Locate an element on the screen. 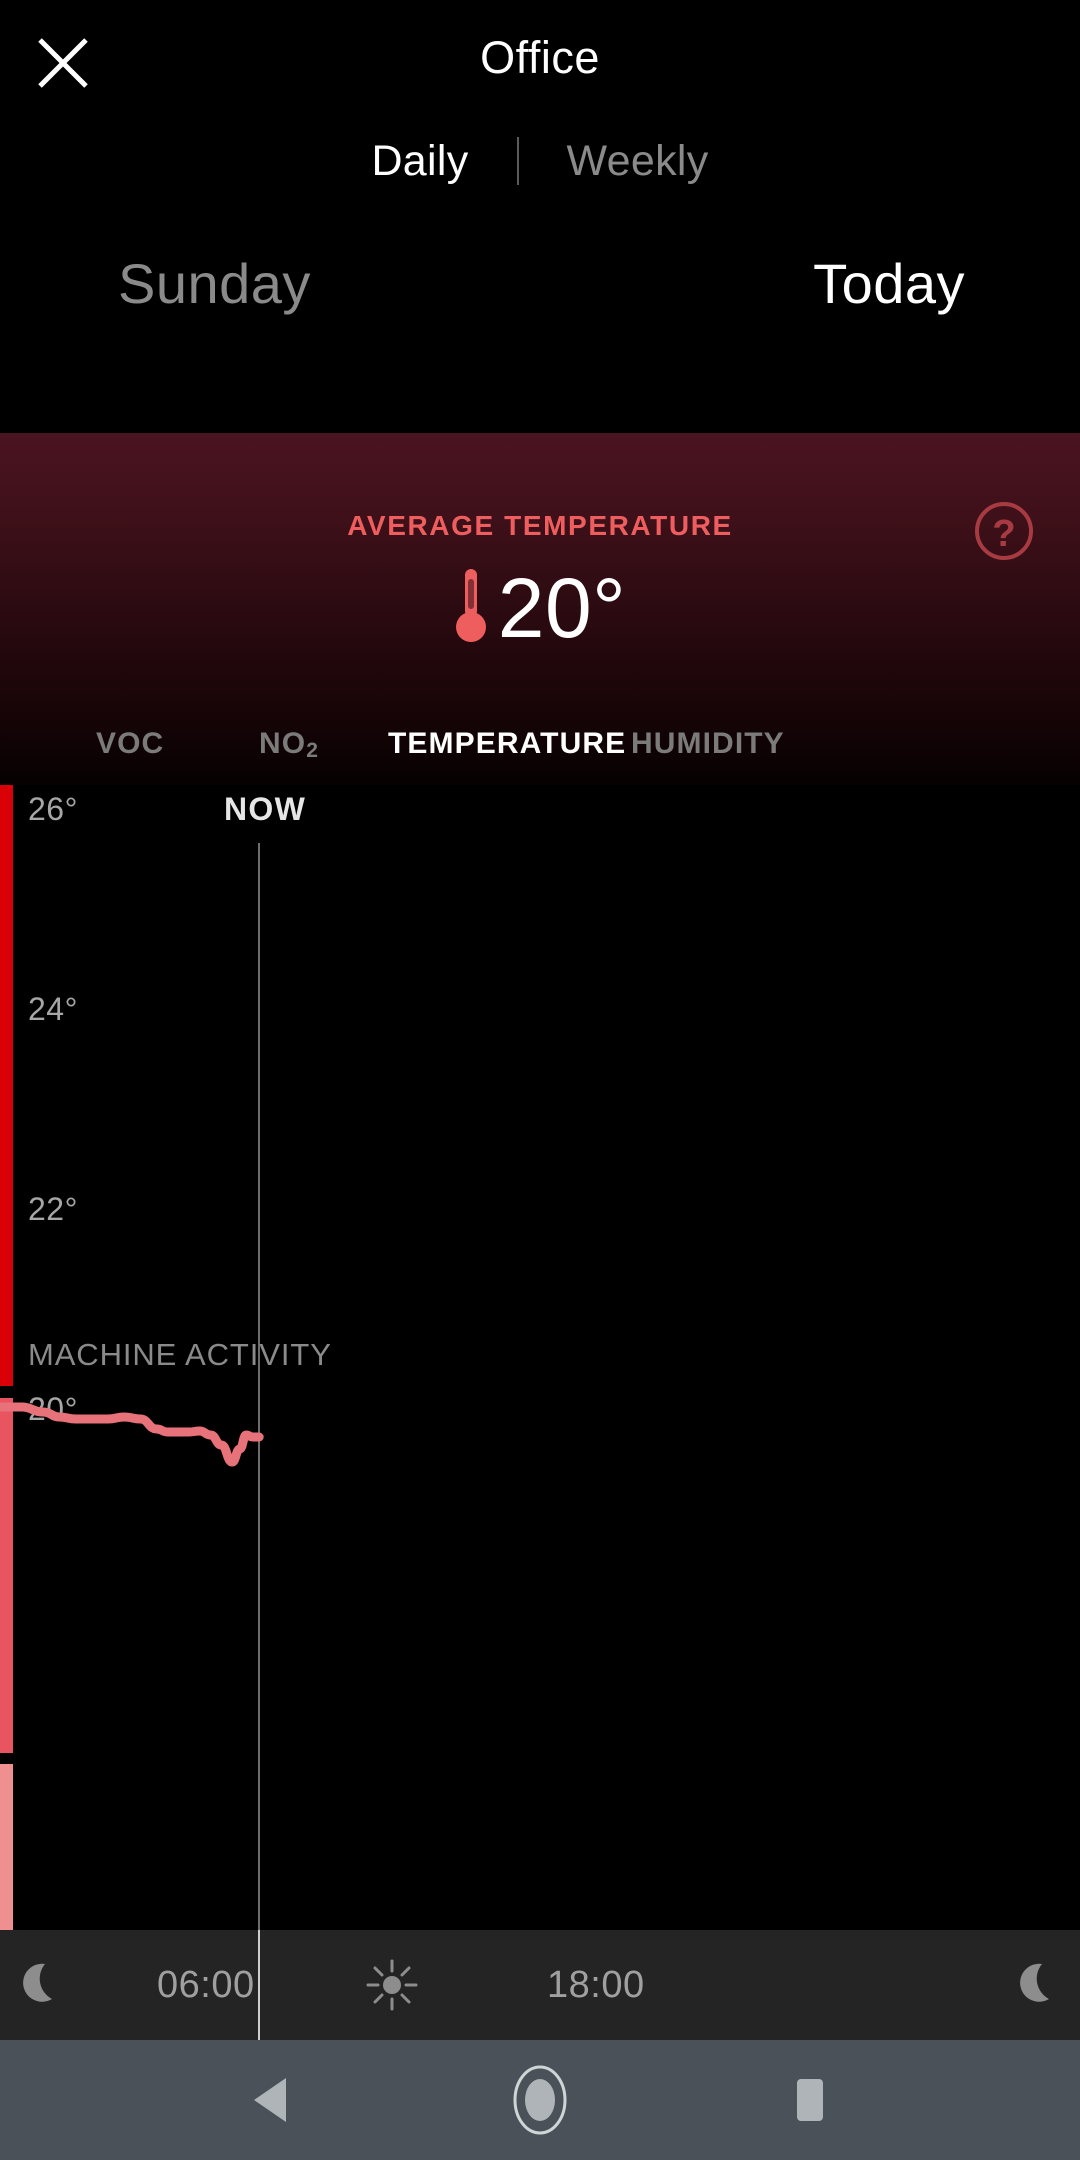  chart-line-path is located at coordinates (132, 1434).